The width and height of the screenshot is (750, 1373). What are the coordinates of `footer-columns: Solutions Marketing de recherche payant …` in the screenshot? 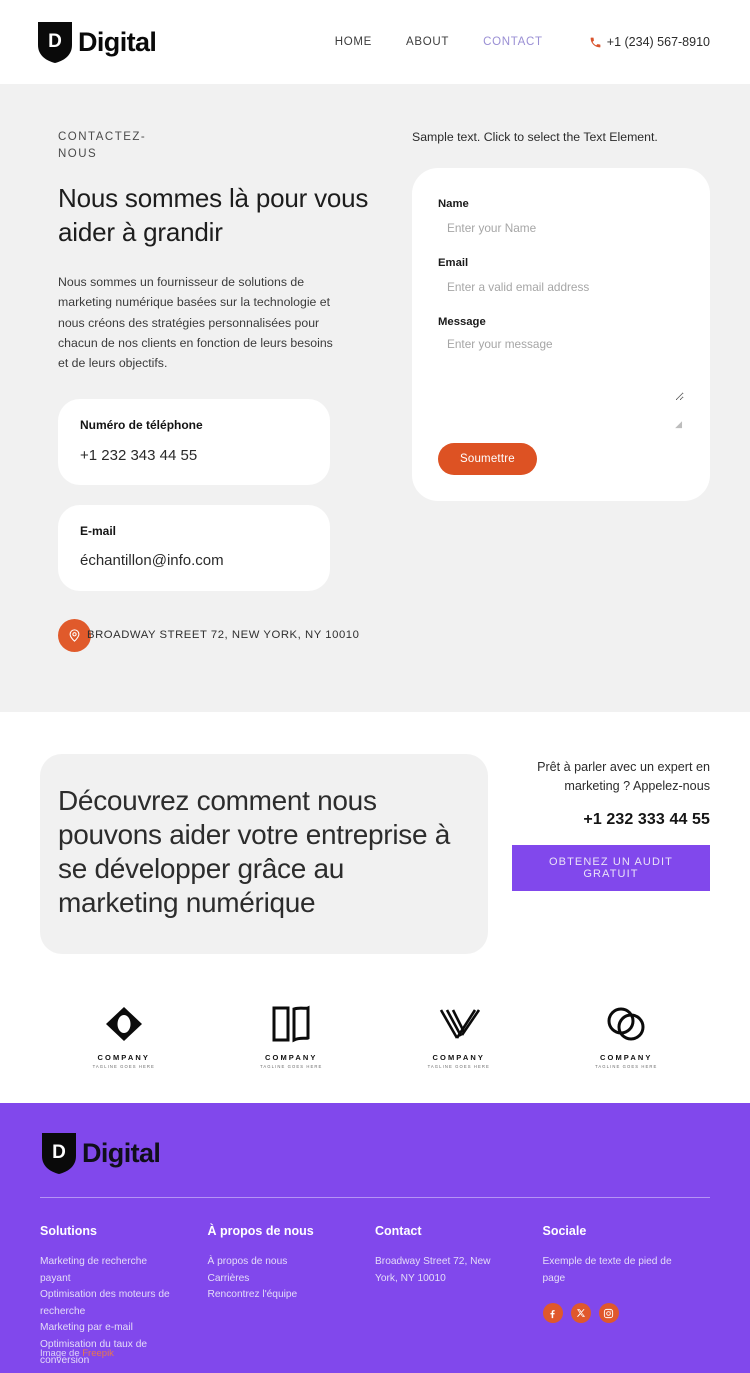 It's located at (375, 1297).